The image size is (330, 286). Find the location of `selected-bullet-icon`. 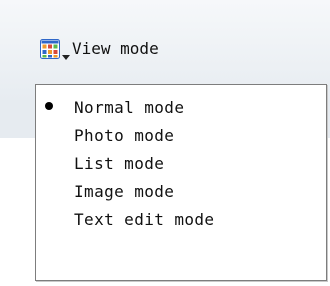

selected-bullet-icon is located at coordinates (49, 106).